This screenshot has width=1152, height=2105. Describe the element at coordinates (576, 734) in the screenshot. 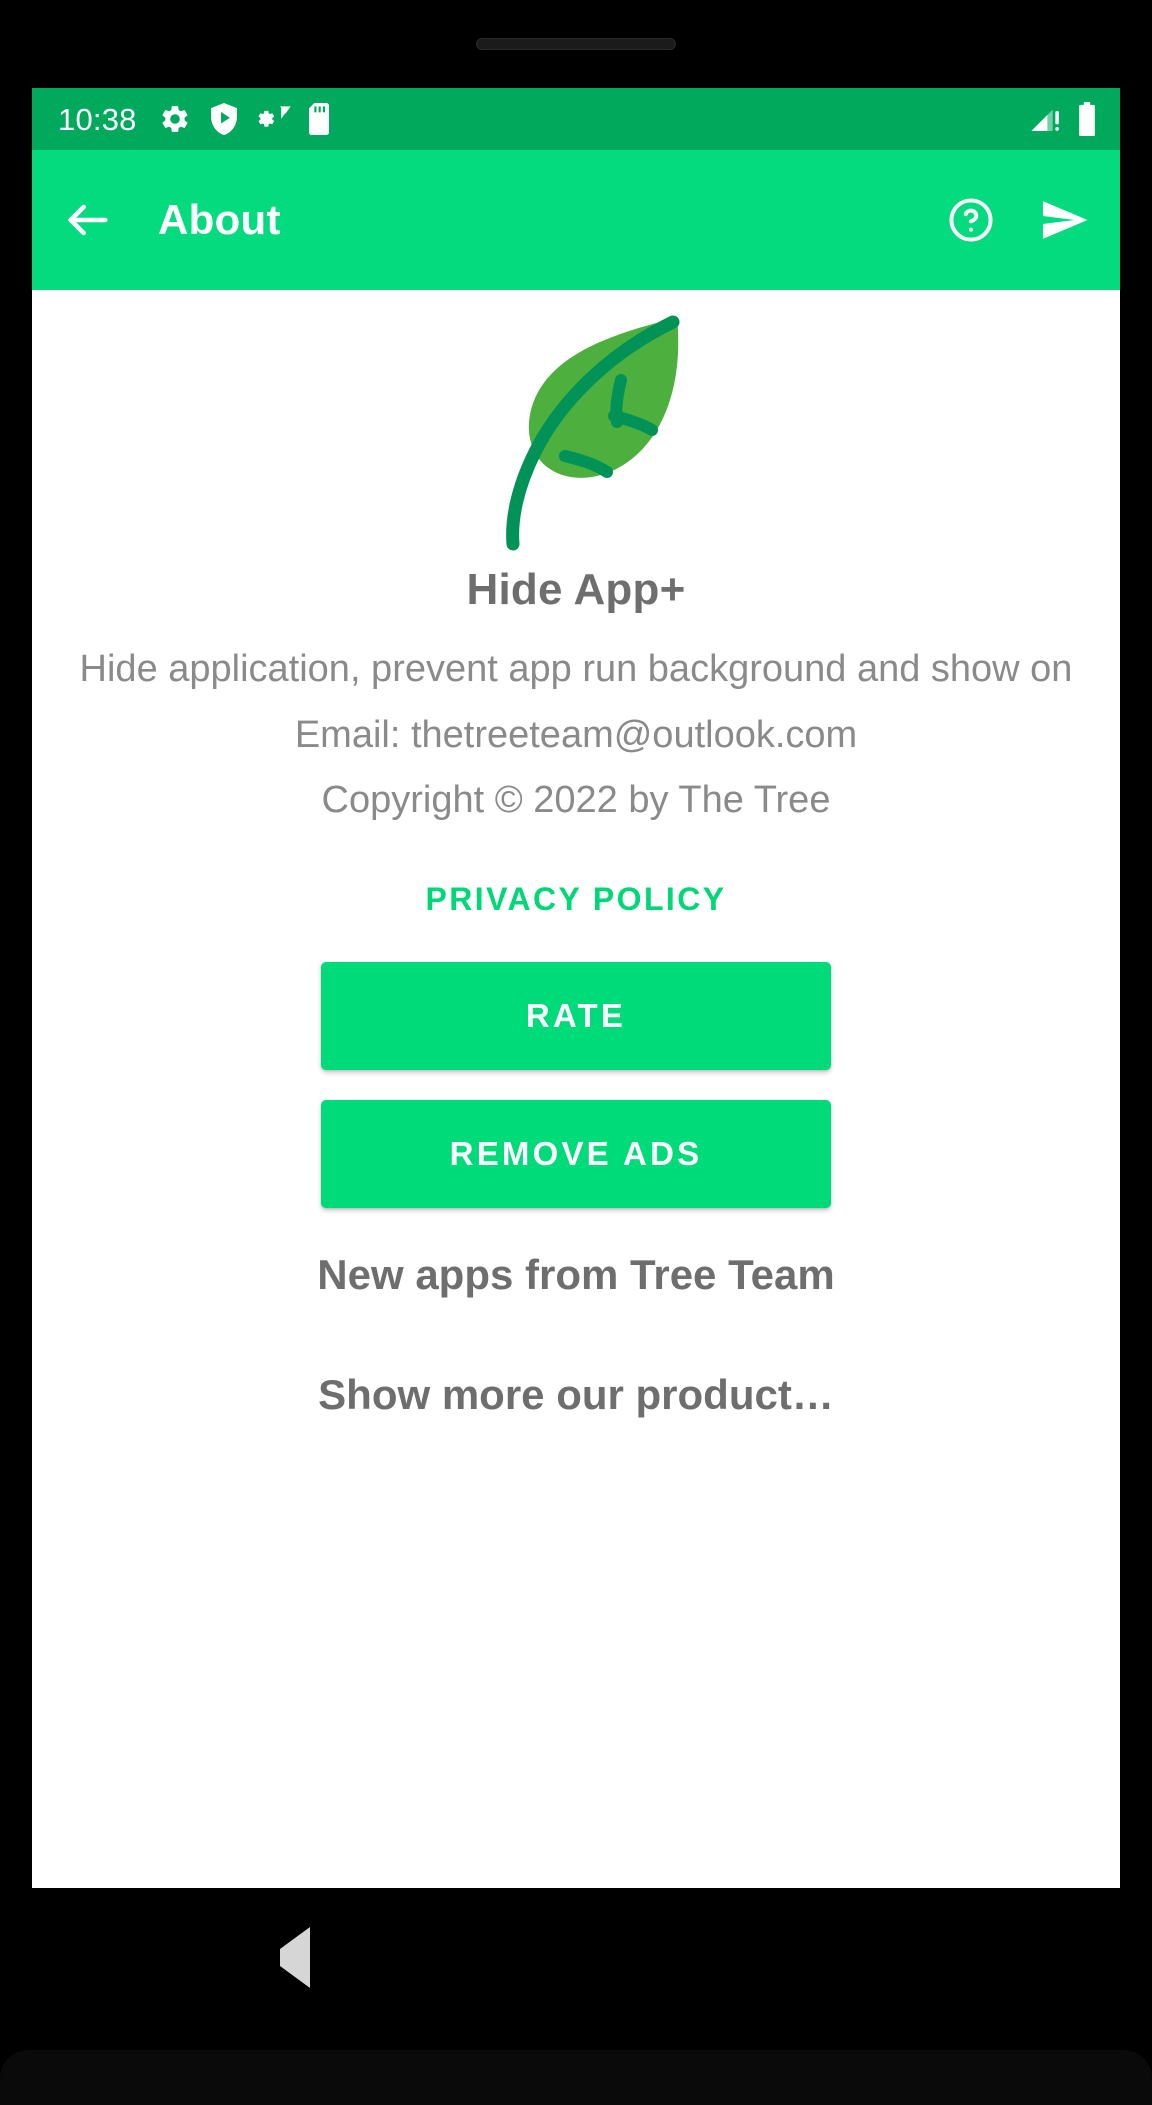

I see `contact-email: Email: thetreeteam@outlook.com` at that location.